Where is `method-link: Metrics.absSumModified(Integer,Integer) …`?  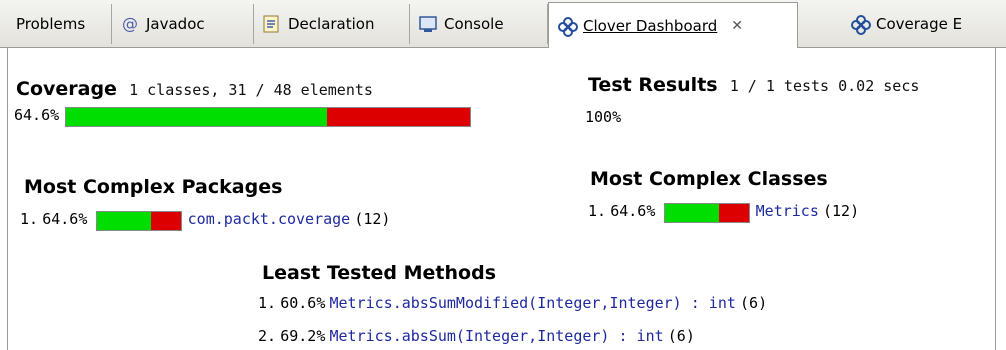 method-link: Metrics.absSumModified(Integer,Integer) … is located at coordinates (533, 303).